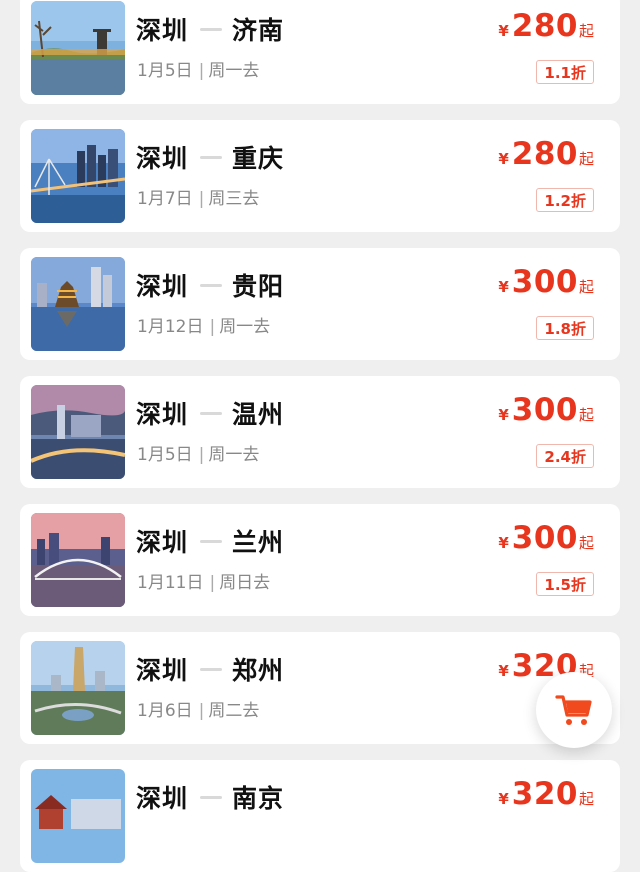 This screenshot has width=640, height=872. What do you see at coordinates (320, 52) in the screenshot?
I see `flight-card: 深圳 济南 1月5日 | 周一去 ¥ 280 起 1.1折` at bounding box center [320, 52].